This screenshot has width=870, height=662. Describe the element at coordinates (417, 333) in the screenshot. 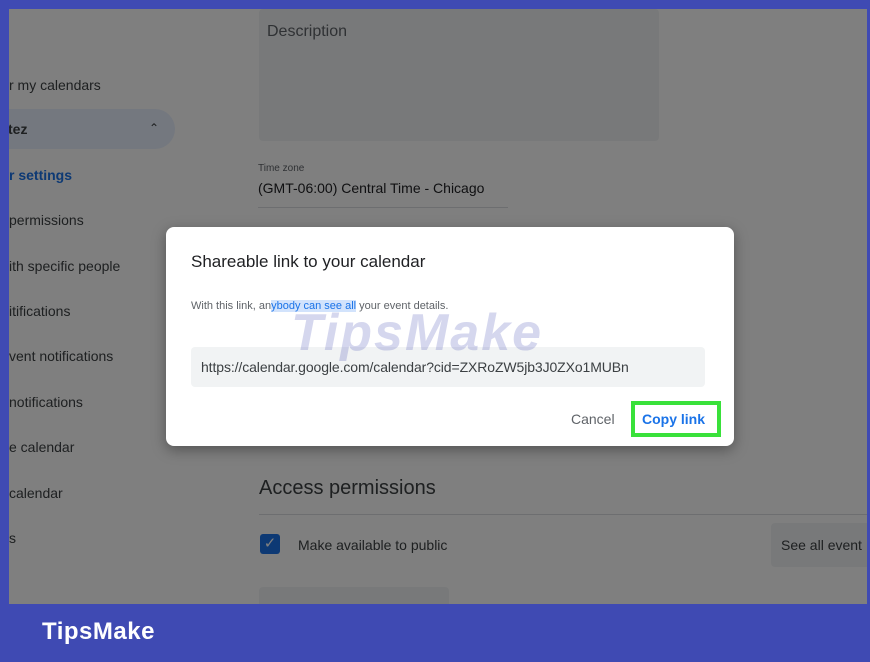

I see `watermark: TipsMake` at that location.